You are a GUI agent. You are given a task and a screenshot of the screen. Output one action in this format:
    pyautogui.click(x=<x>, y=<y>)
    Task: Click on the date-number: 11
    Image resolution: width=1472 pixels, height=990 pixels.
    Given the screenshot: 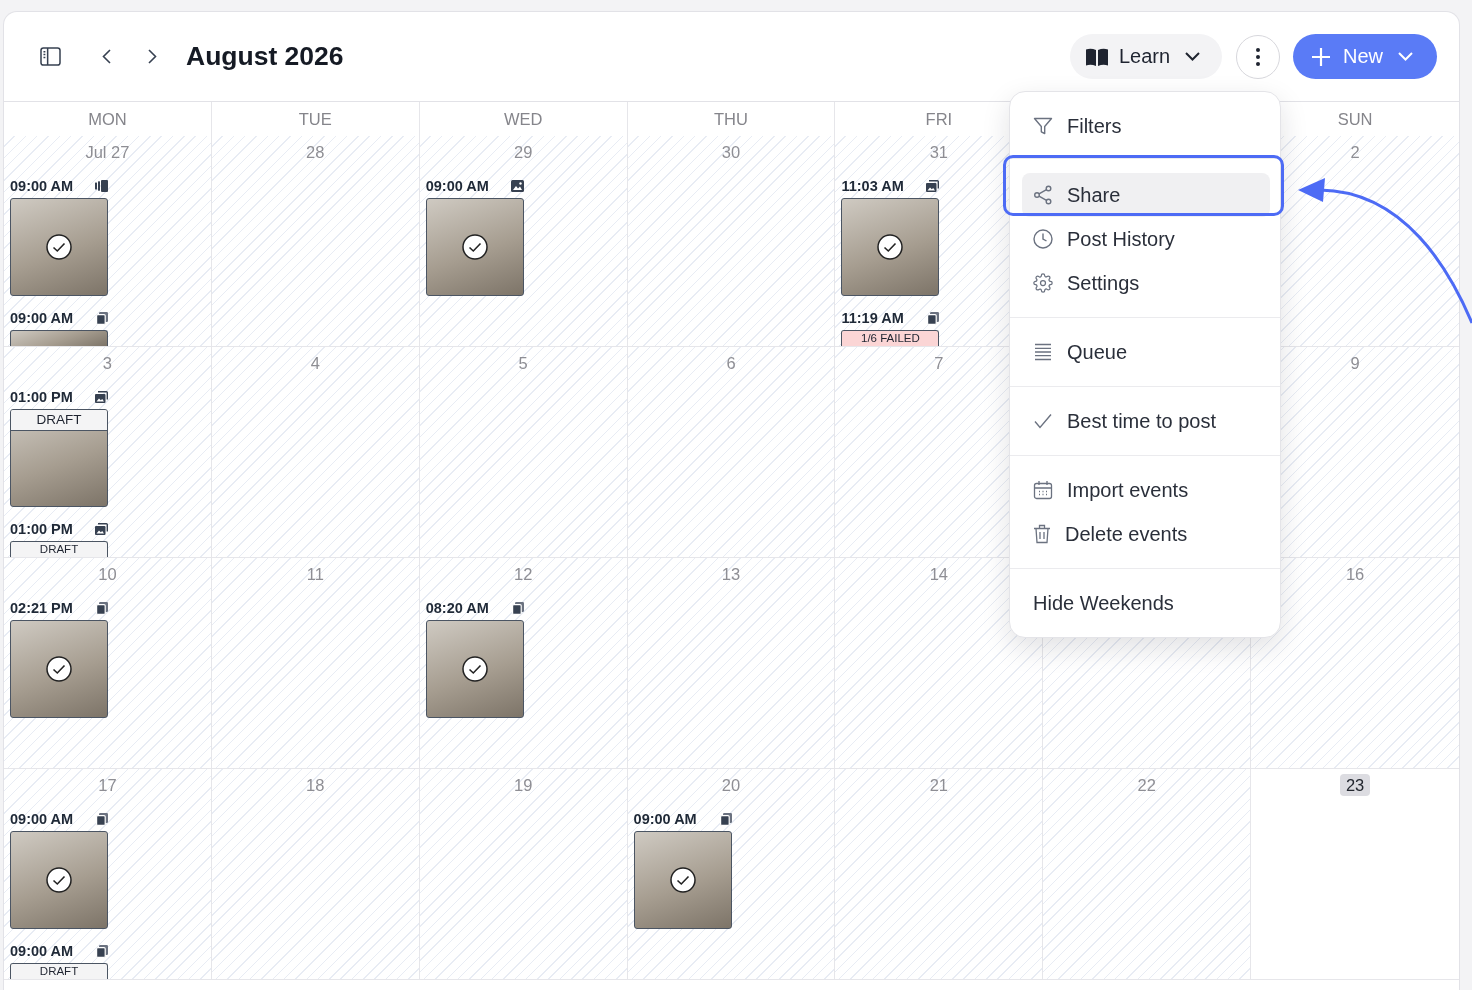 What is the action you would take?
    pyautogui.click(x=315, y=574)
    